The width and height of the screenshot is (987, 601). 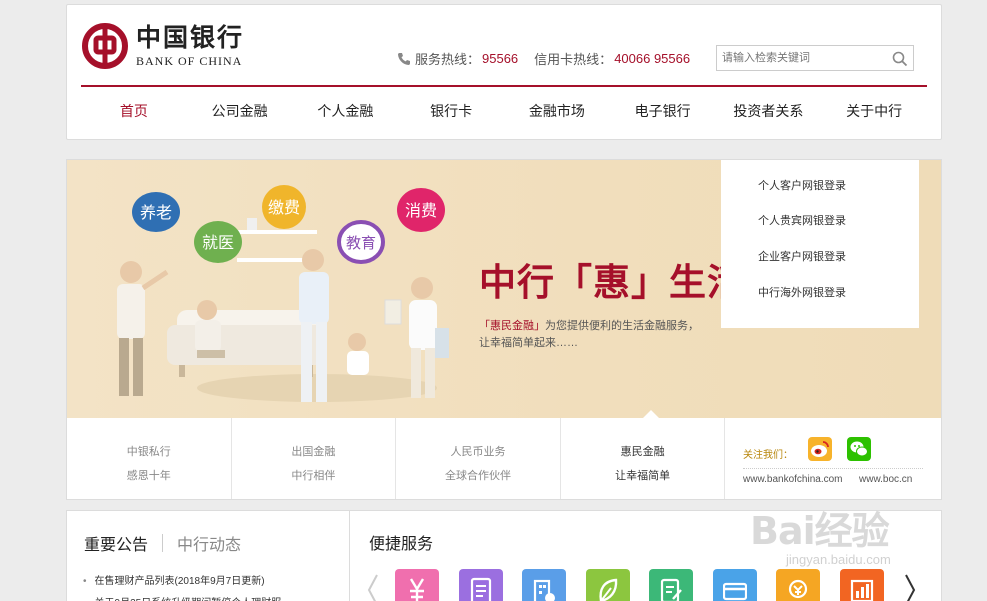 I want to click on service-forms, so click(x=671, y=585).